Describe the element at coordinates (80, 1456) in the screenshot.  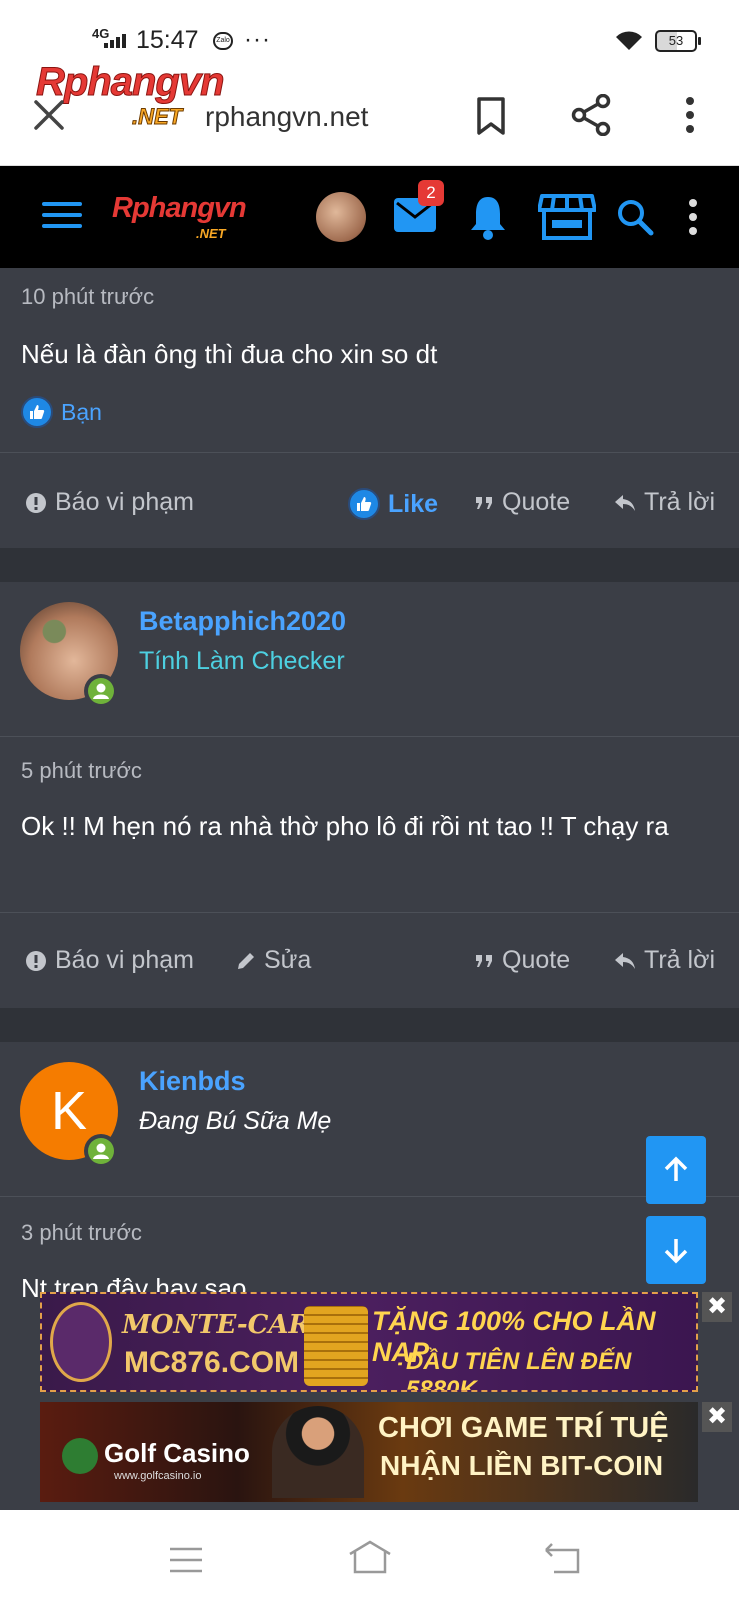
I see `golf-logo-icon` at that location.